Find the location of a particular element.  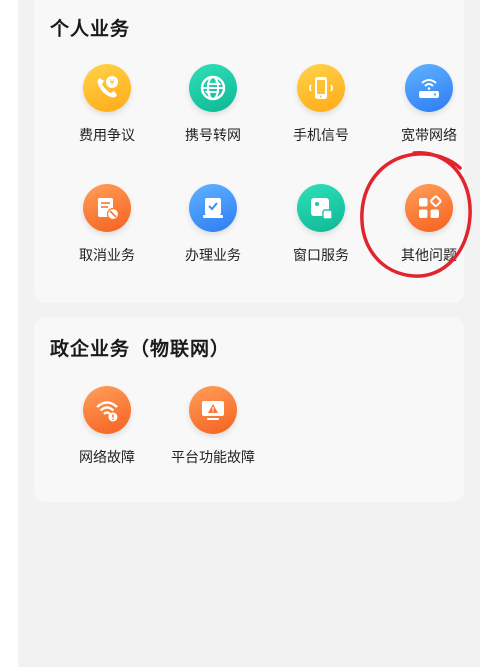

item-label: 费用争议 is located at coordinates (107, 136).